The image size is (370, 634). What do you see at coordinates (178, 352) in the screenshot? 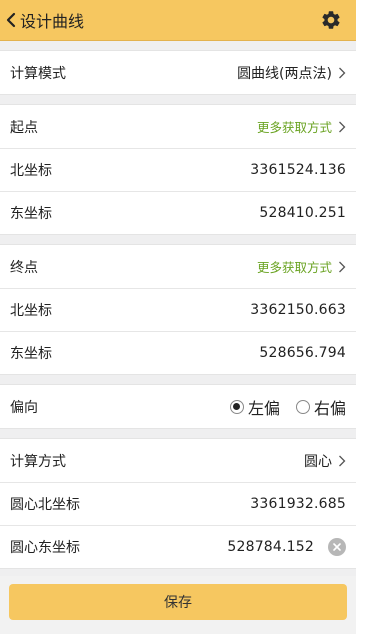
I see `end-east-row: 东坐标 528656.794` at bounding box center [178, 352].